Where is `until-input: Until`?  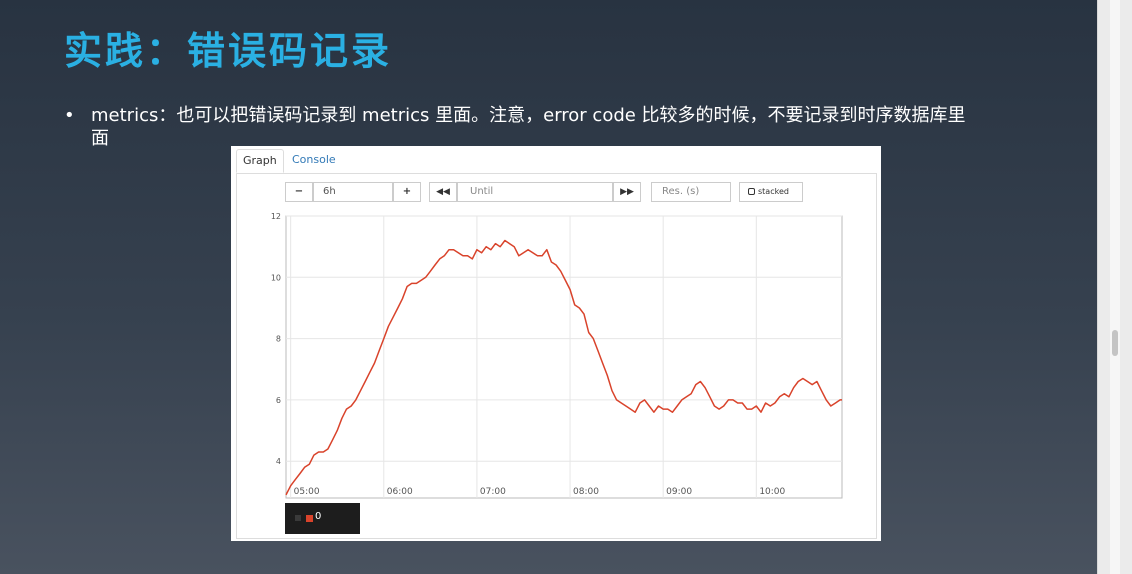
until-input: Until is located at coordinates (535, 192).